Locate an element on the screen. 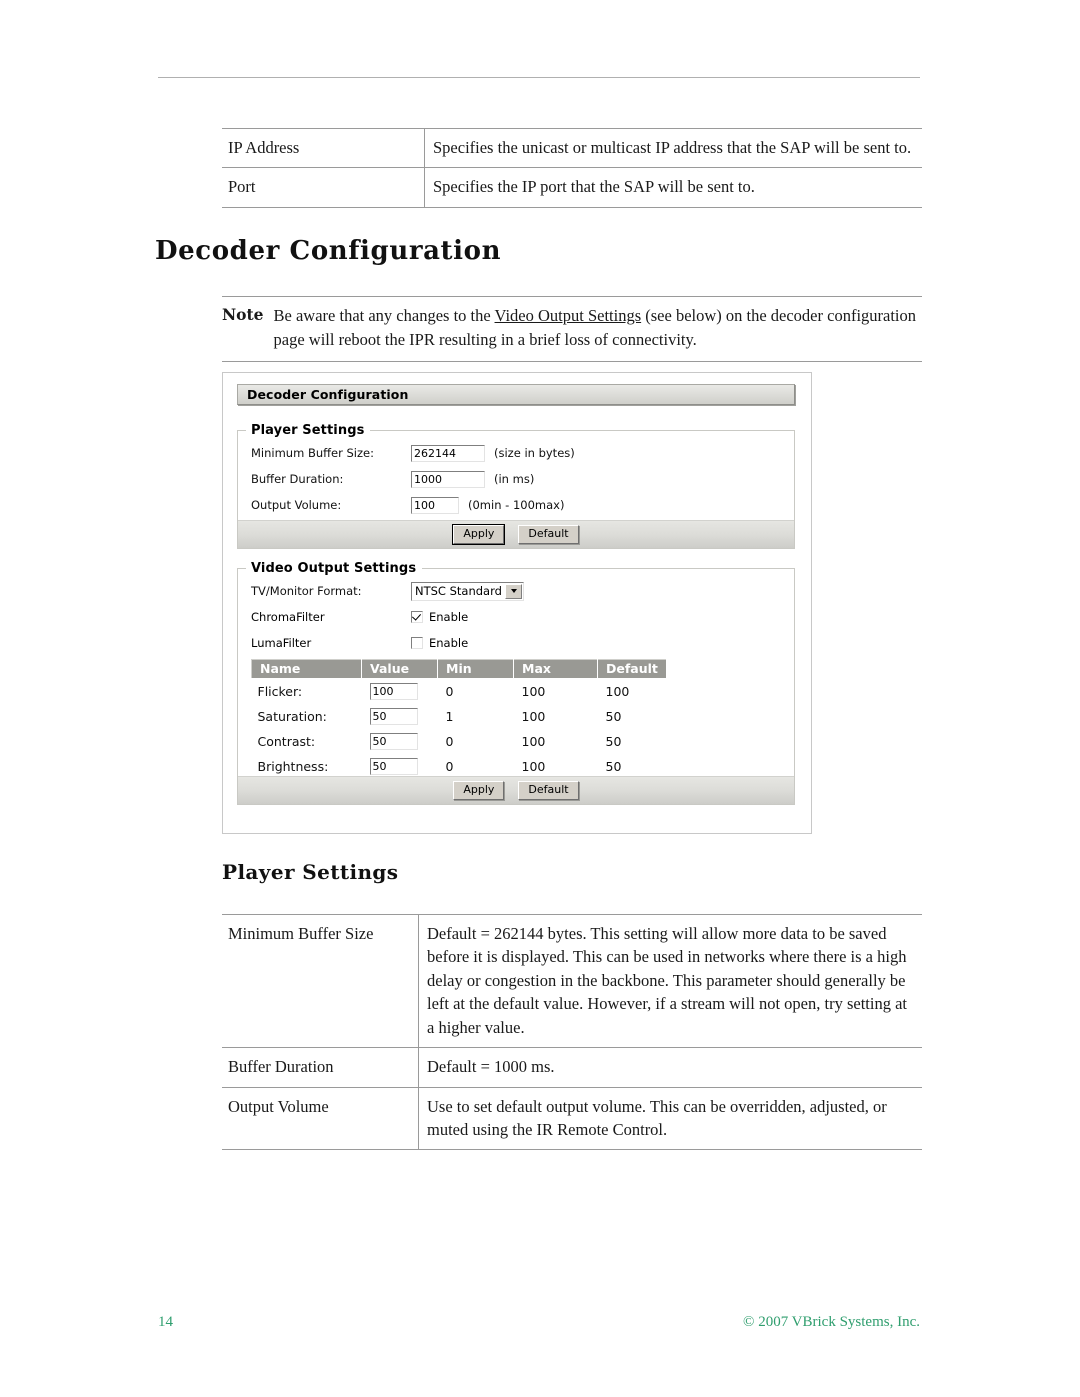 The image size is (1080, 1397). luma-filter-enable-label: Enable is located at coordinates (449, 643).